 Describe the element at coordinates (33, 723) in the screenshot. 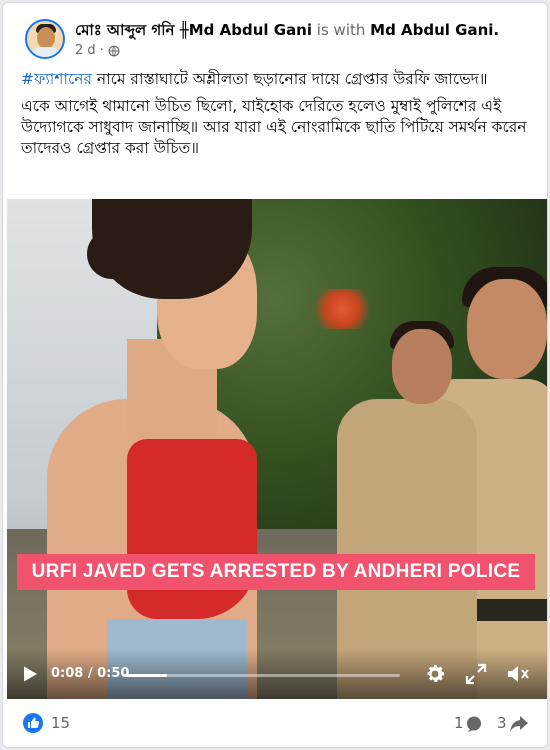

I see `like-reaction-icon` at that location.